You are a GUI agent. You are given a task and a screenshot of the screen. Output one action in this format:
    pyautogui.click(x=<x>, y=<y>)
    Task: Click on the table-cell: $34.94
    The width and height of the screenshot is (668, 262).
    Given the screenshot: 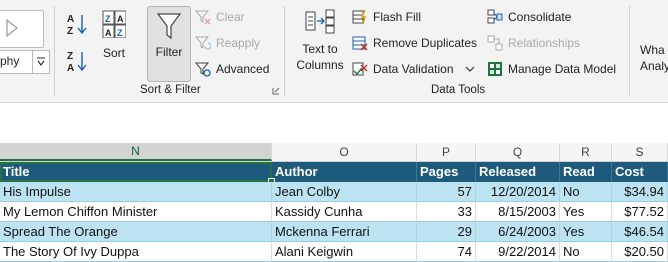 What is the action you would take?
    pyautogui.click(x=640, y=192)
    